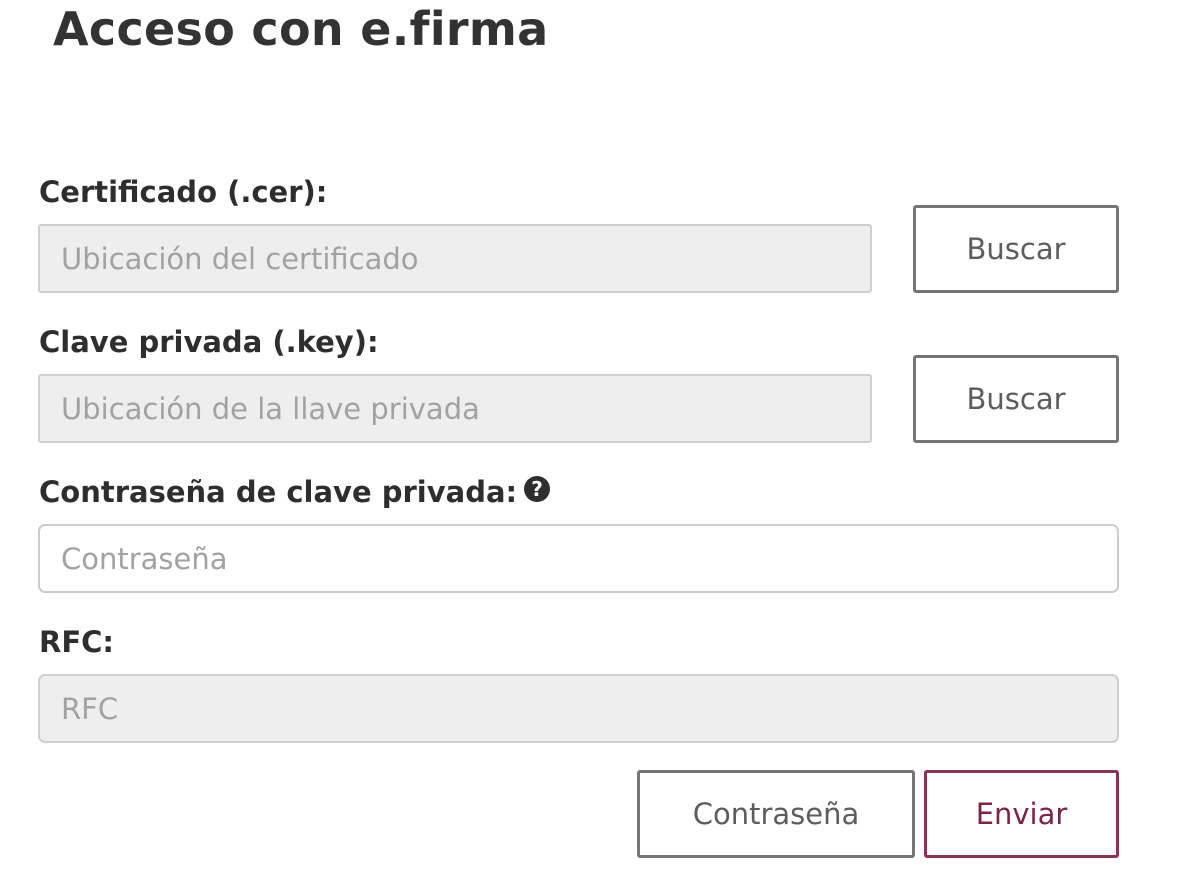 Image resolution: width=1179 pixels, height=885 pixels. I want to click on private-key-path-field, so click(455, 408).